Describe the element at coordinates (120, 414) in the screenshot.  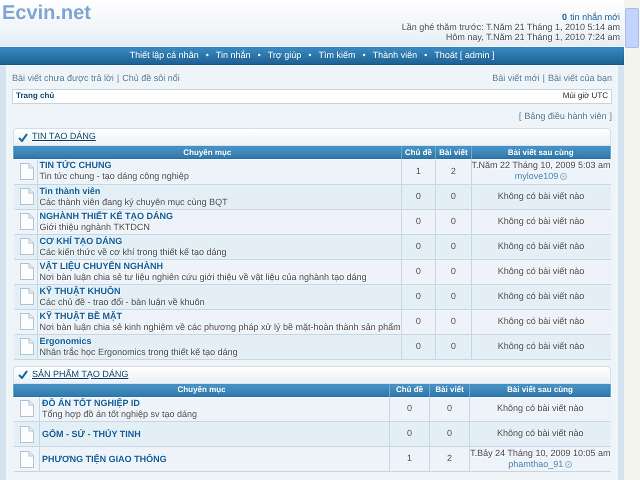
I see `forum-description: Tổng hợp đồ án tốt nghiệp sv tạo dáng` at that location.